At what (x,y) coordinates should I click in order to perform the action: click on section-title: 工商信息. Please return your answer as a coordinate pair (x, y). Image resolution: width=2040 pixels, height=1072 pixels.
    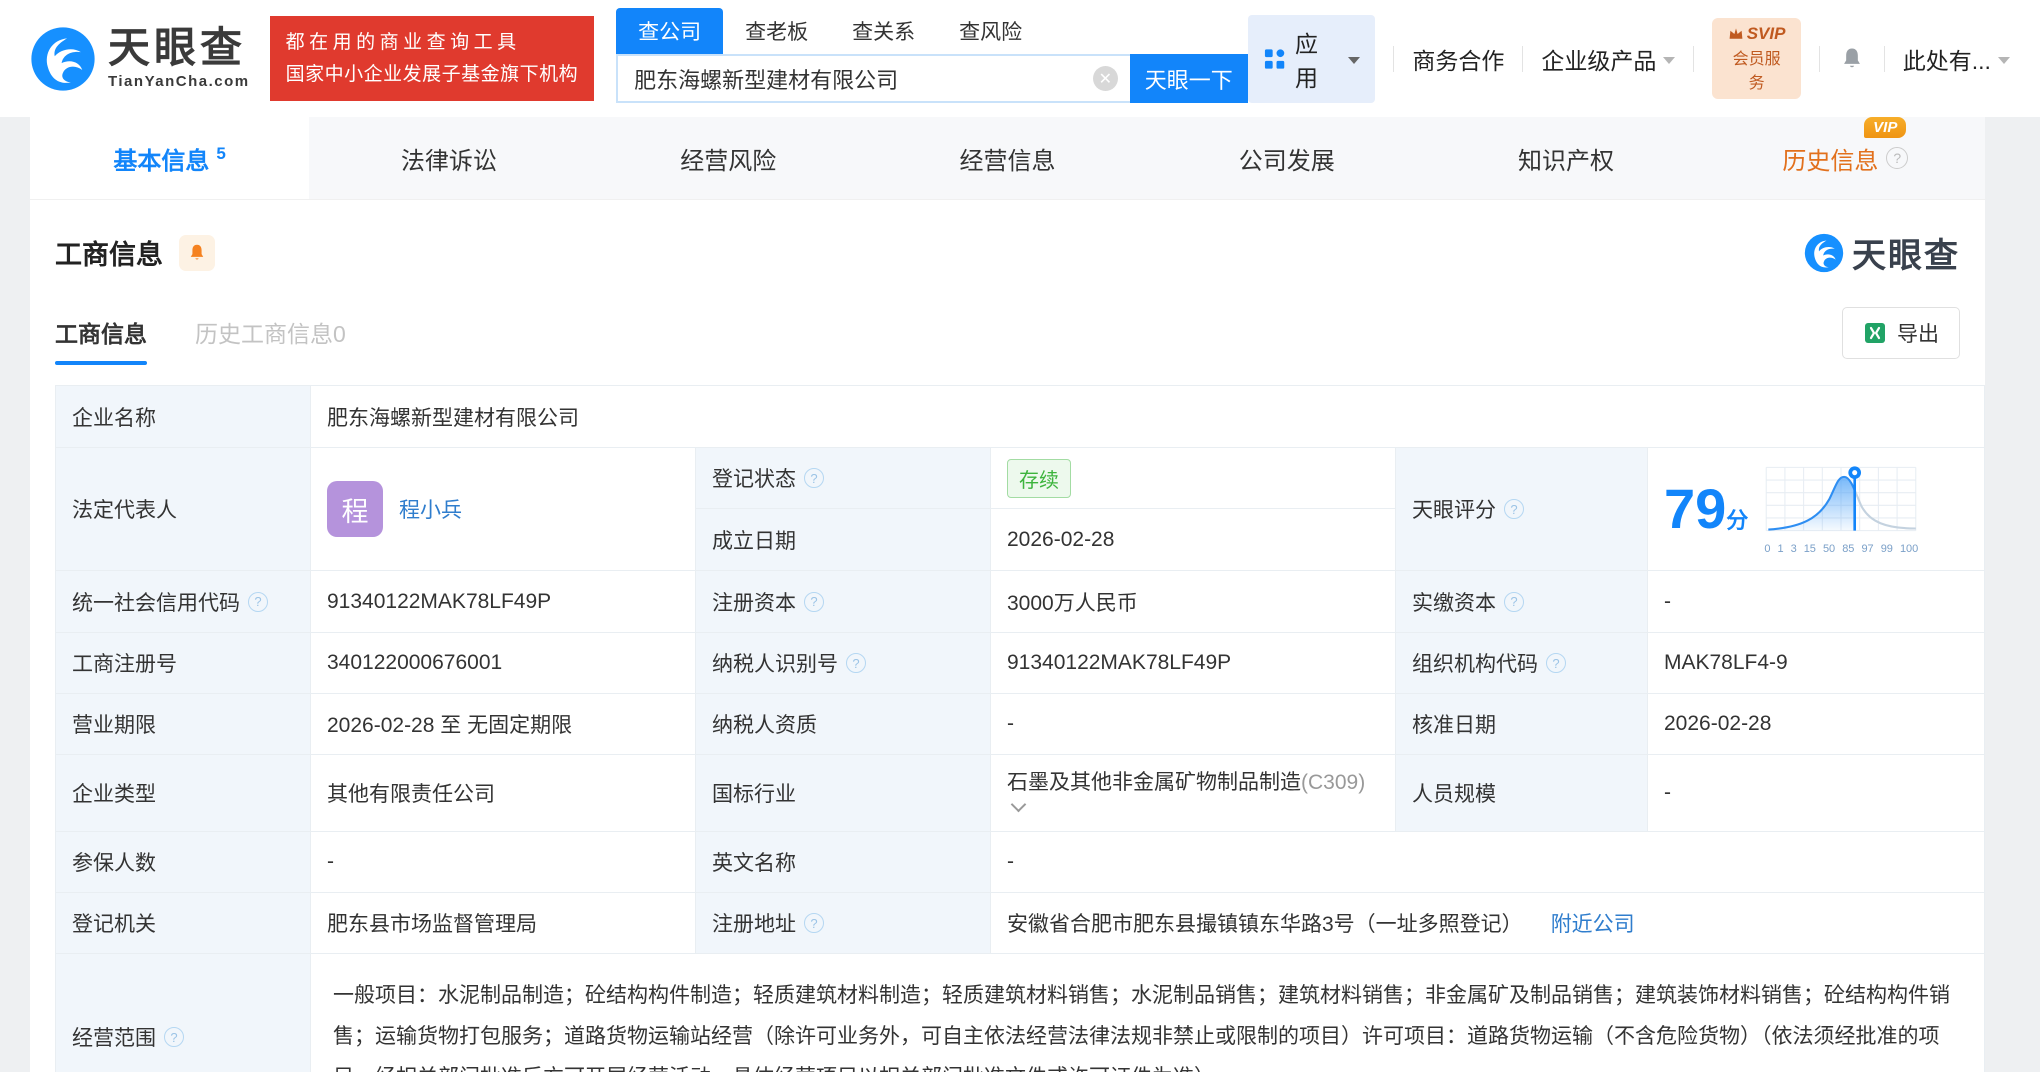
    Looking at the image, I should click on (109, 255).